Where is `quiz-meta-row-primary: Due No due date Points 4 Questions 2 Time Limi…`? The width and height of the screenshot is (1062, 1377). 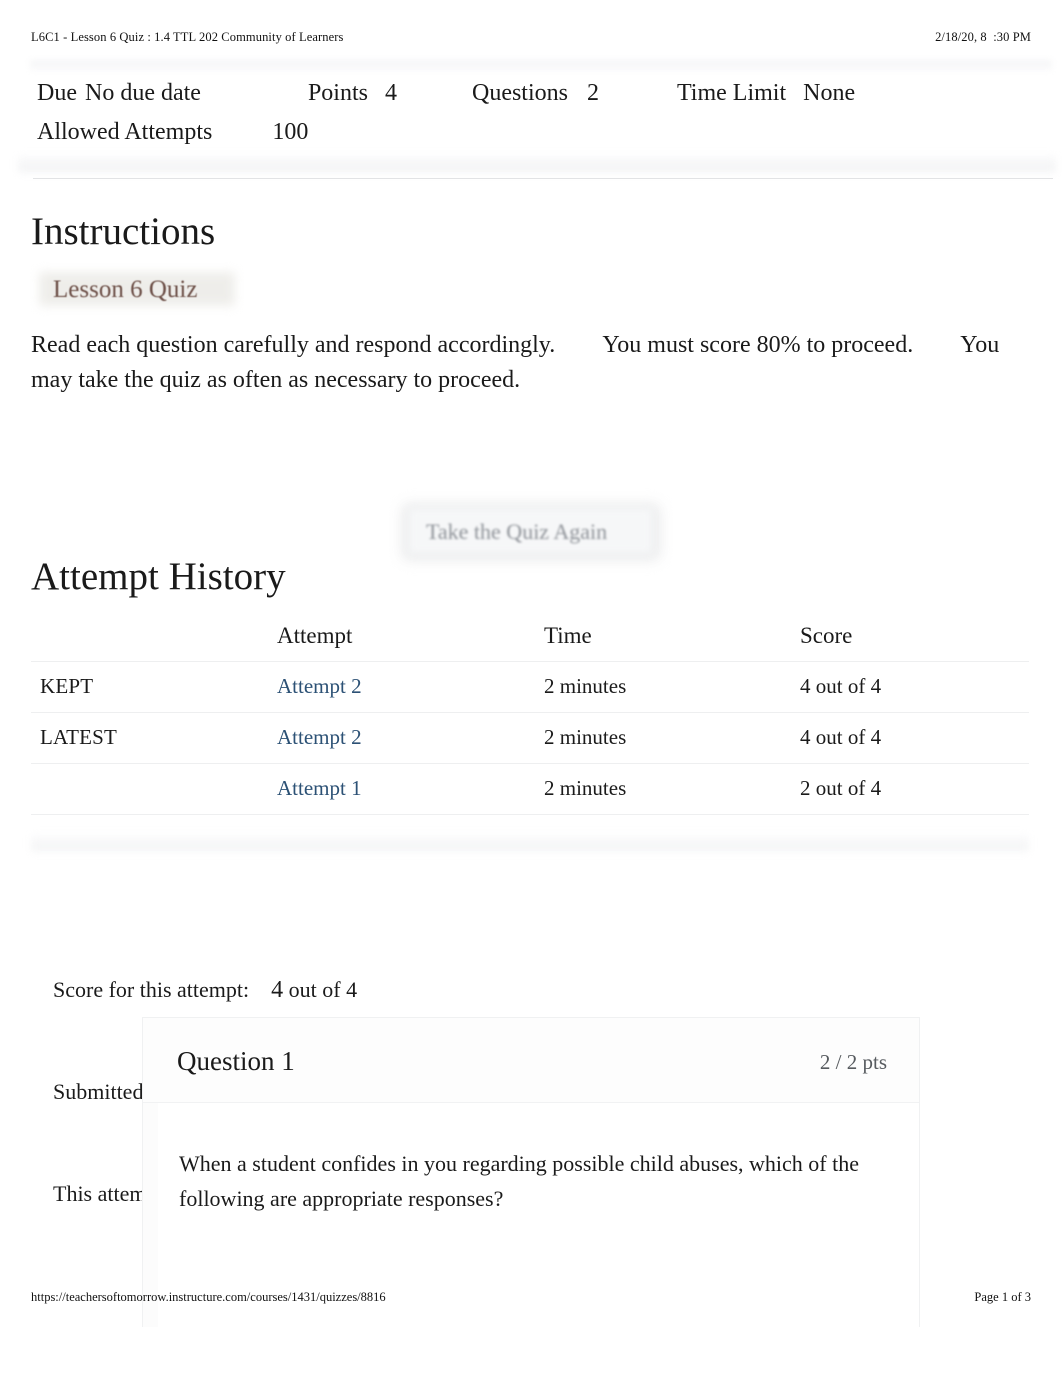
quiz-meta-row-primary: Due No due date Points 4 Questions 2 Time Limi… is located at coordinates (531, 93).